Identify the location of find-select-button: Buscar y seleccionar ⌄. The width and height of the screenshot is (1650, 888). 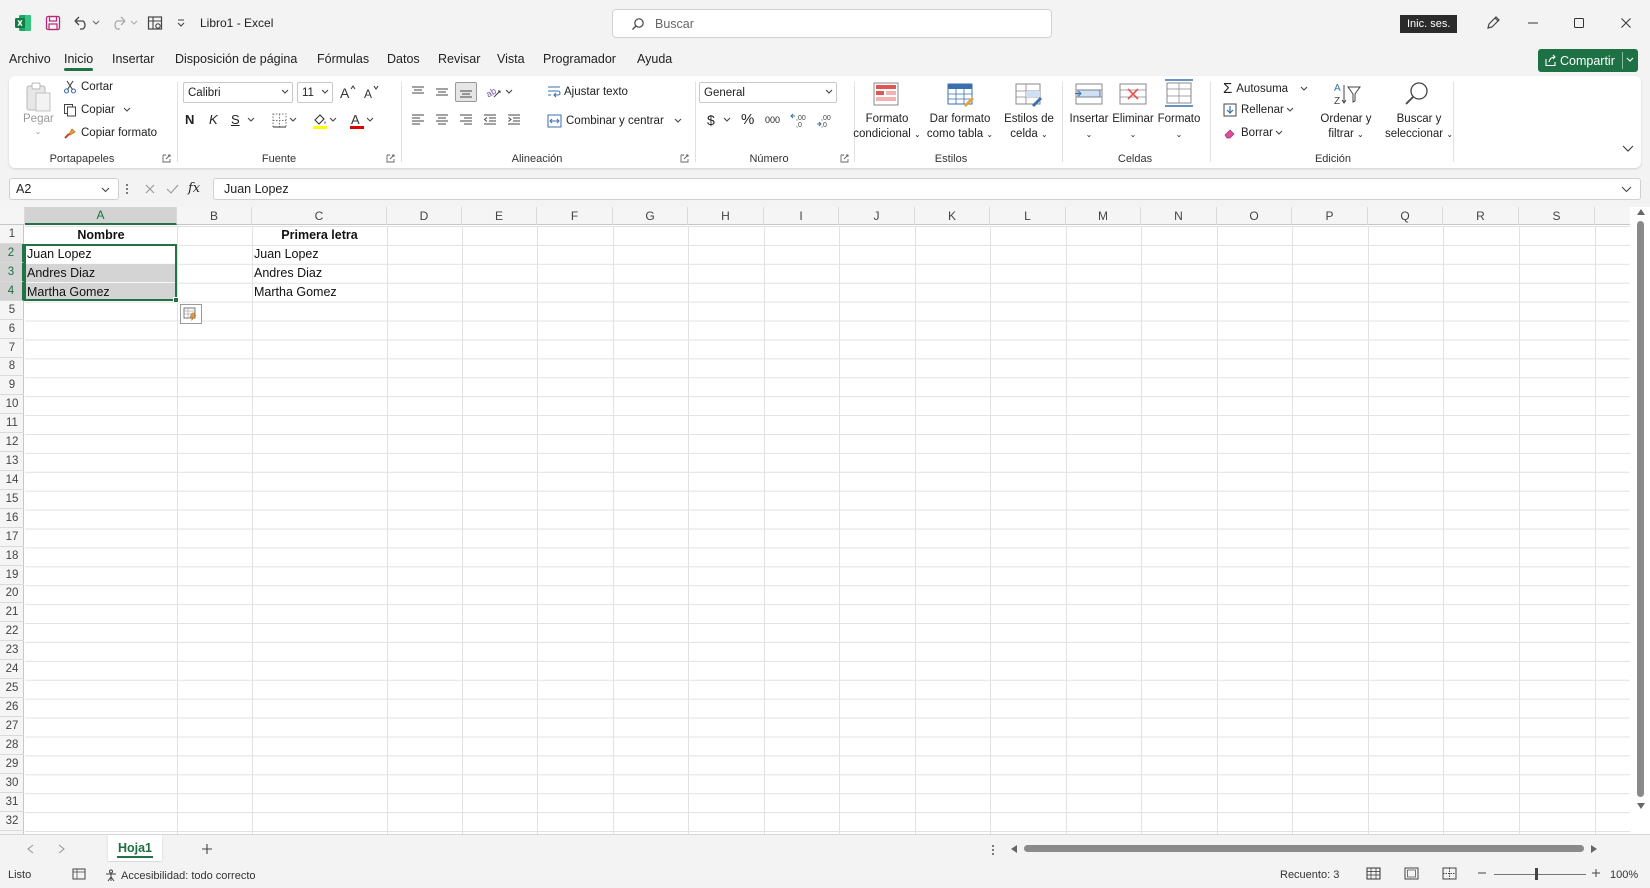
(1419, 127).